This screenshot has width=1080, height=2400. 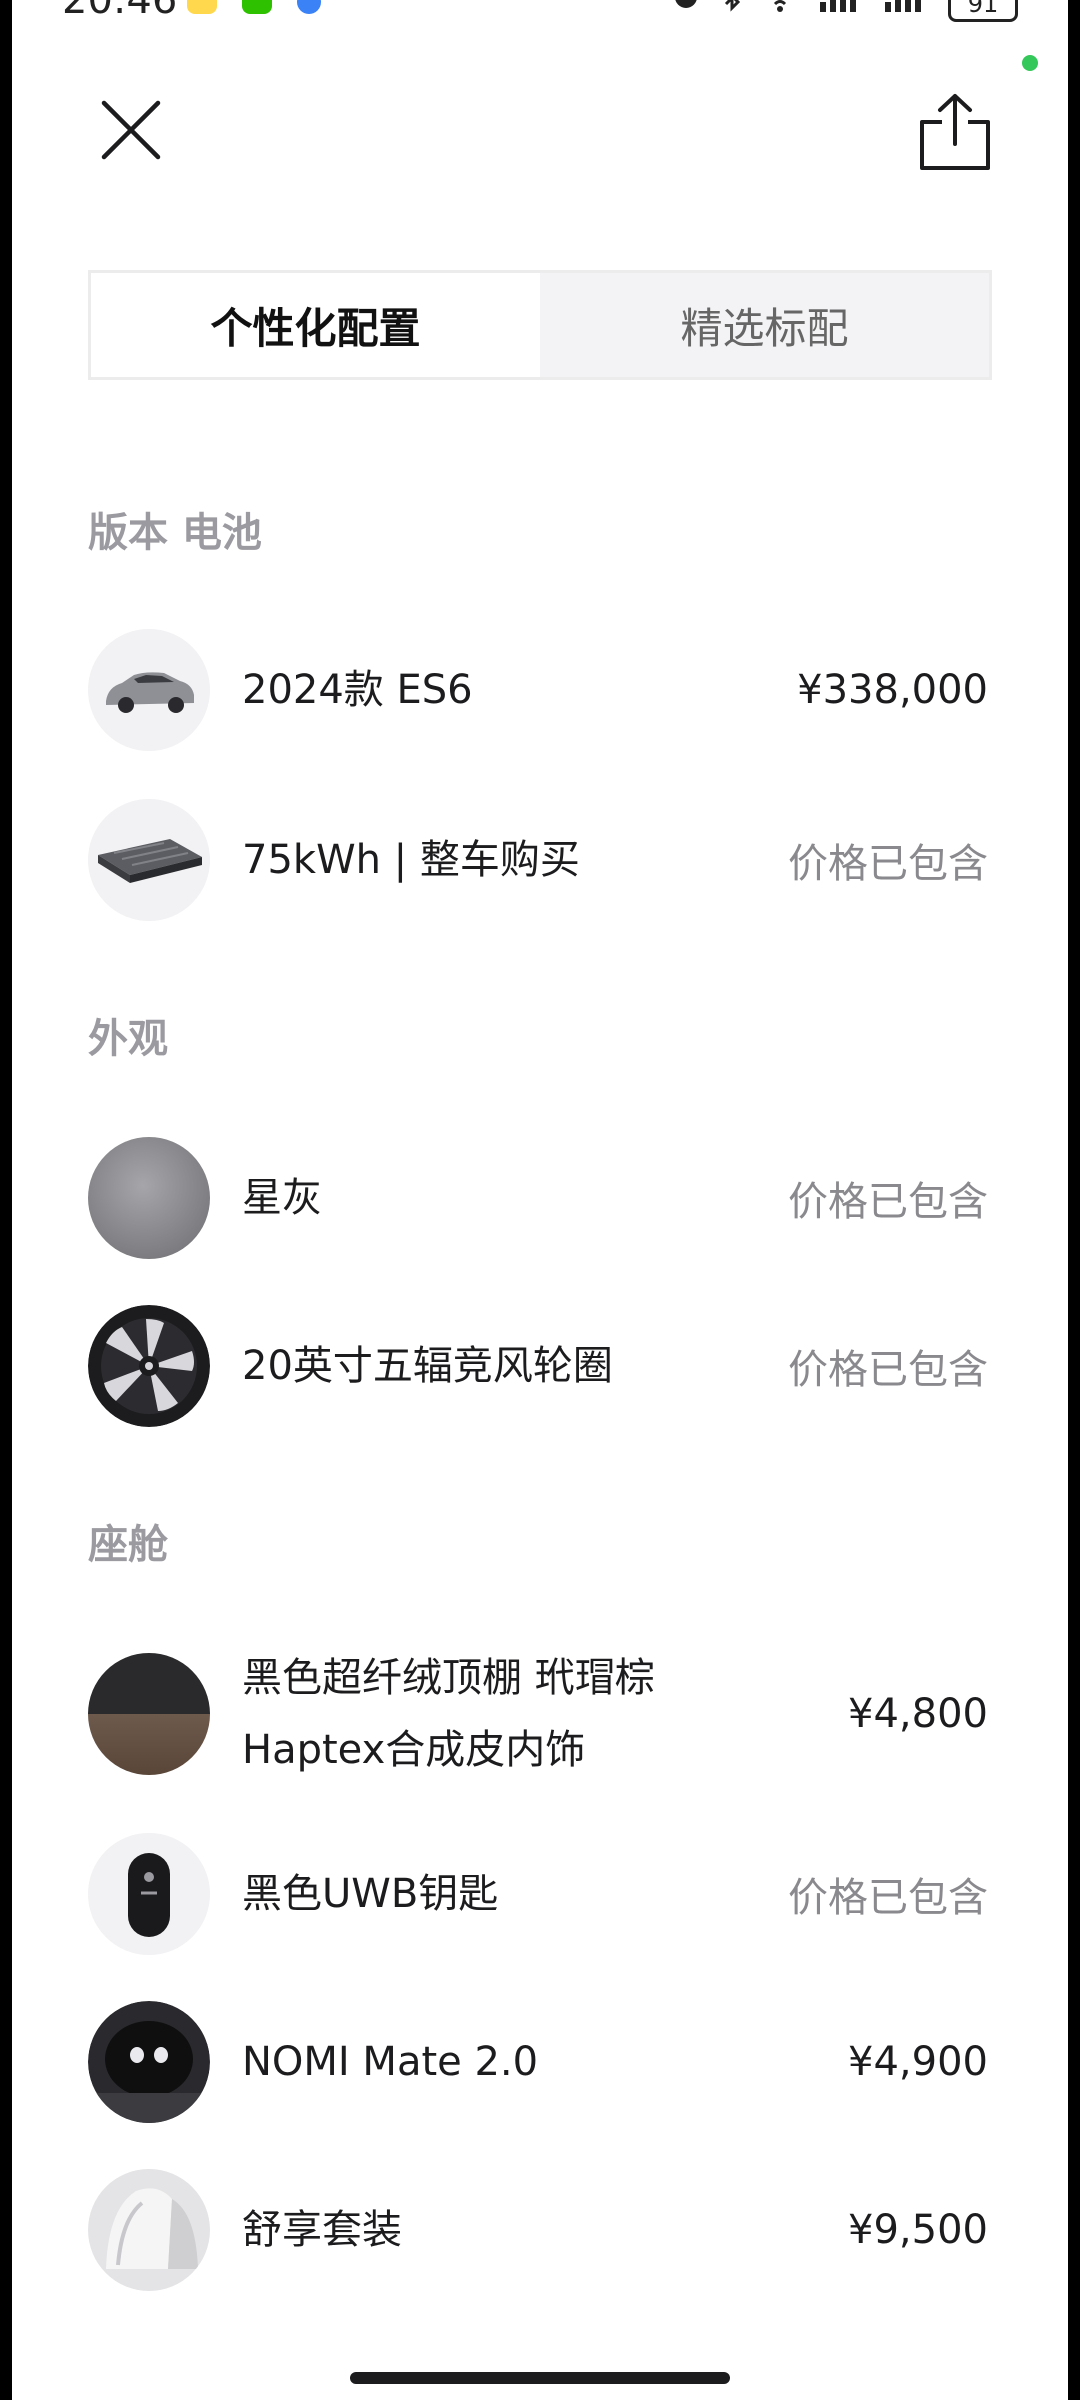 I want to click on tab-standard-config: 精选标配, so click(x=764, y=325).